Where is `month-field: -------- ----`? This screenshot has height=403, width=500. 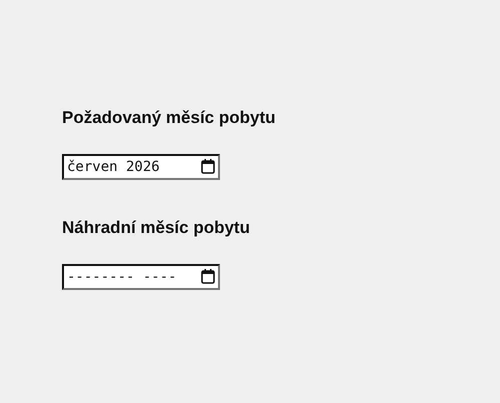 month-field: -------- ---- is located at coordinates (141, 277).